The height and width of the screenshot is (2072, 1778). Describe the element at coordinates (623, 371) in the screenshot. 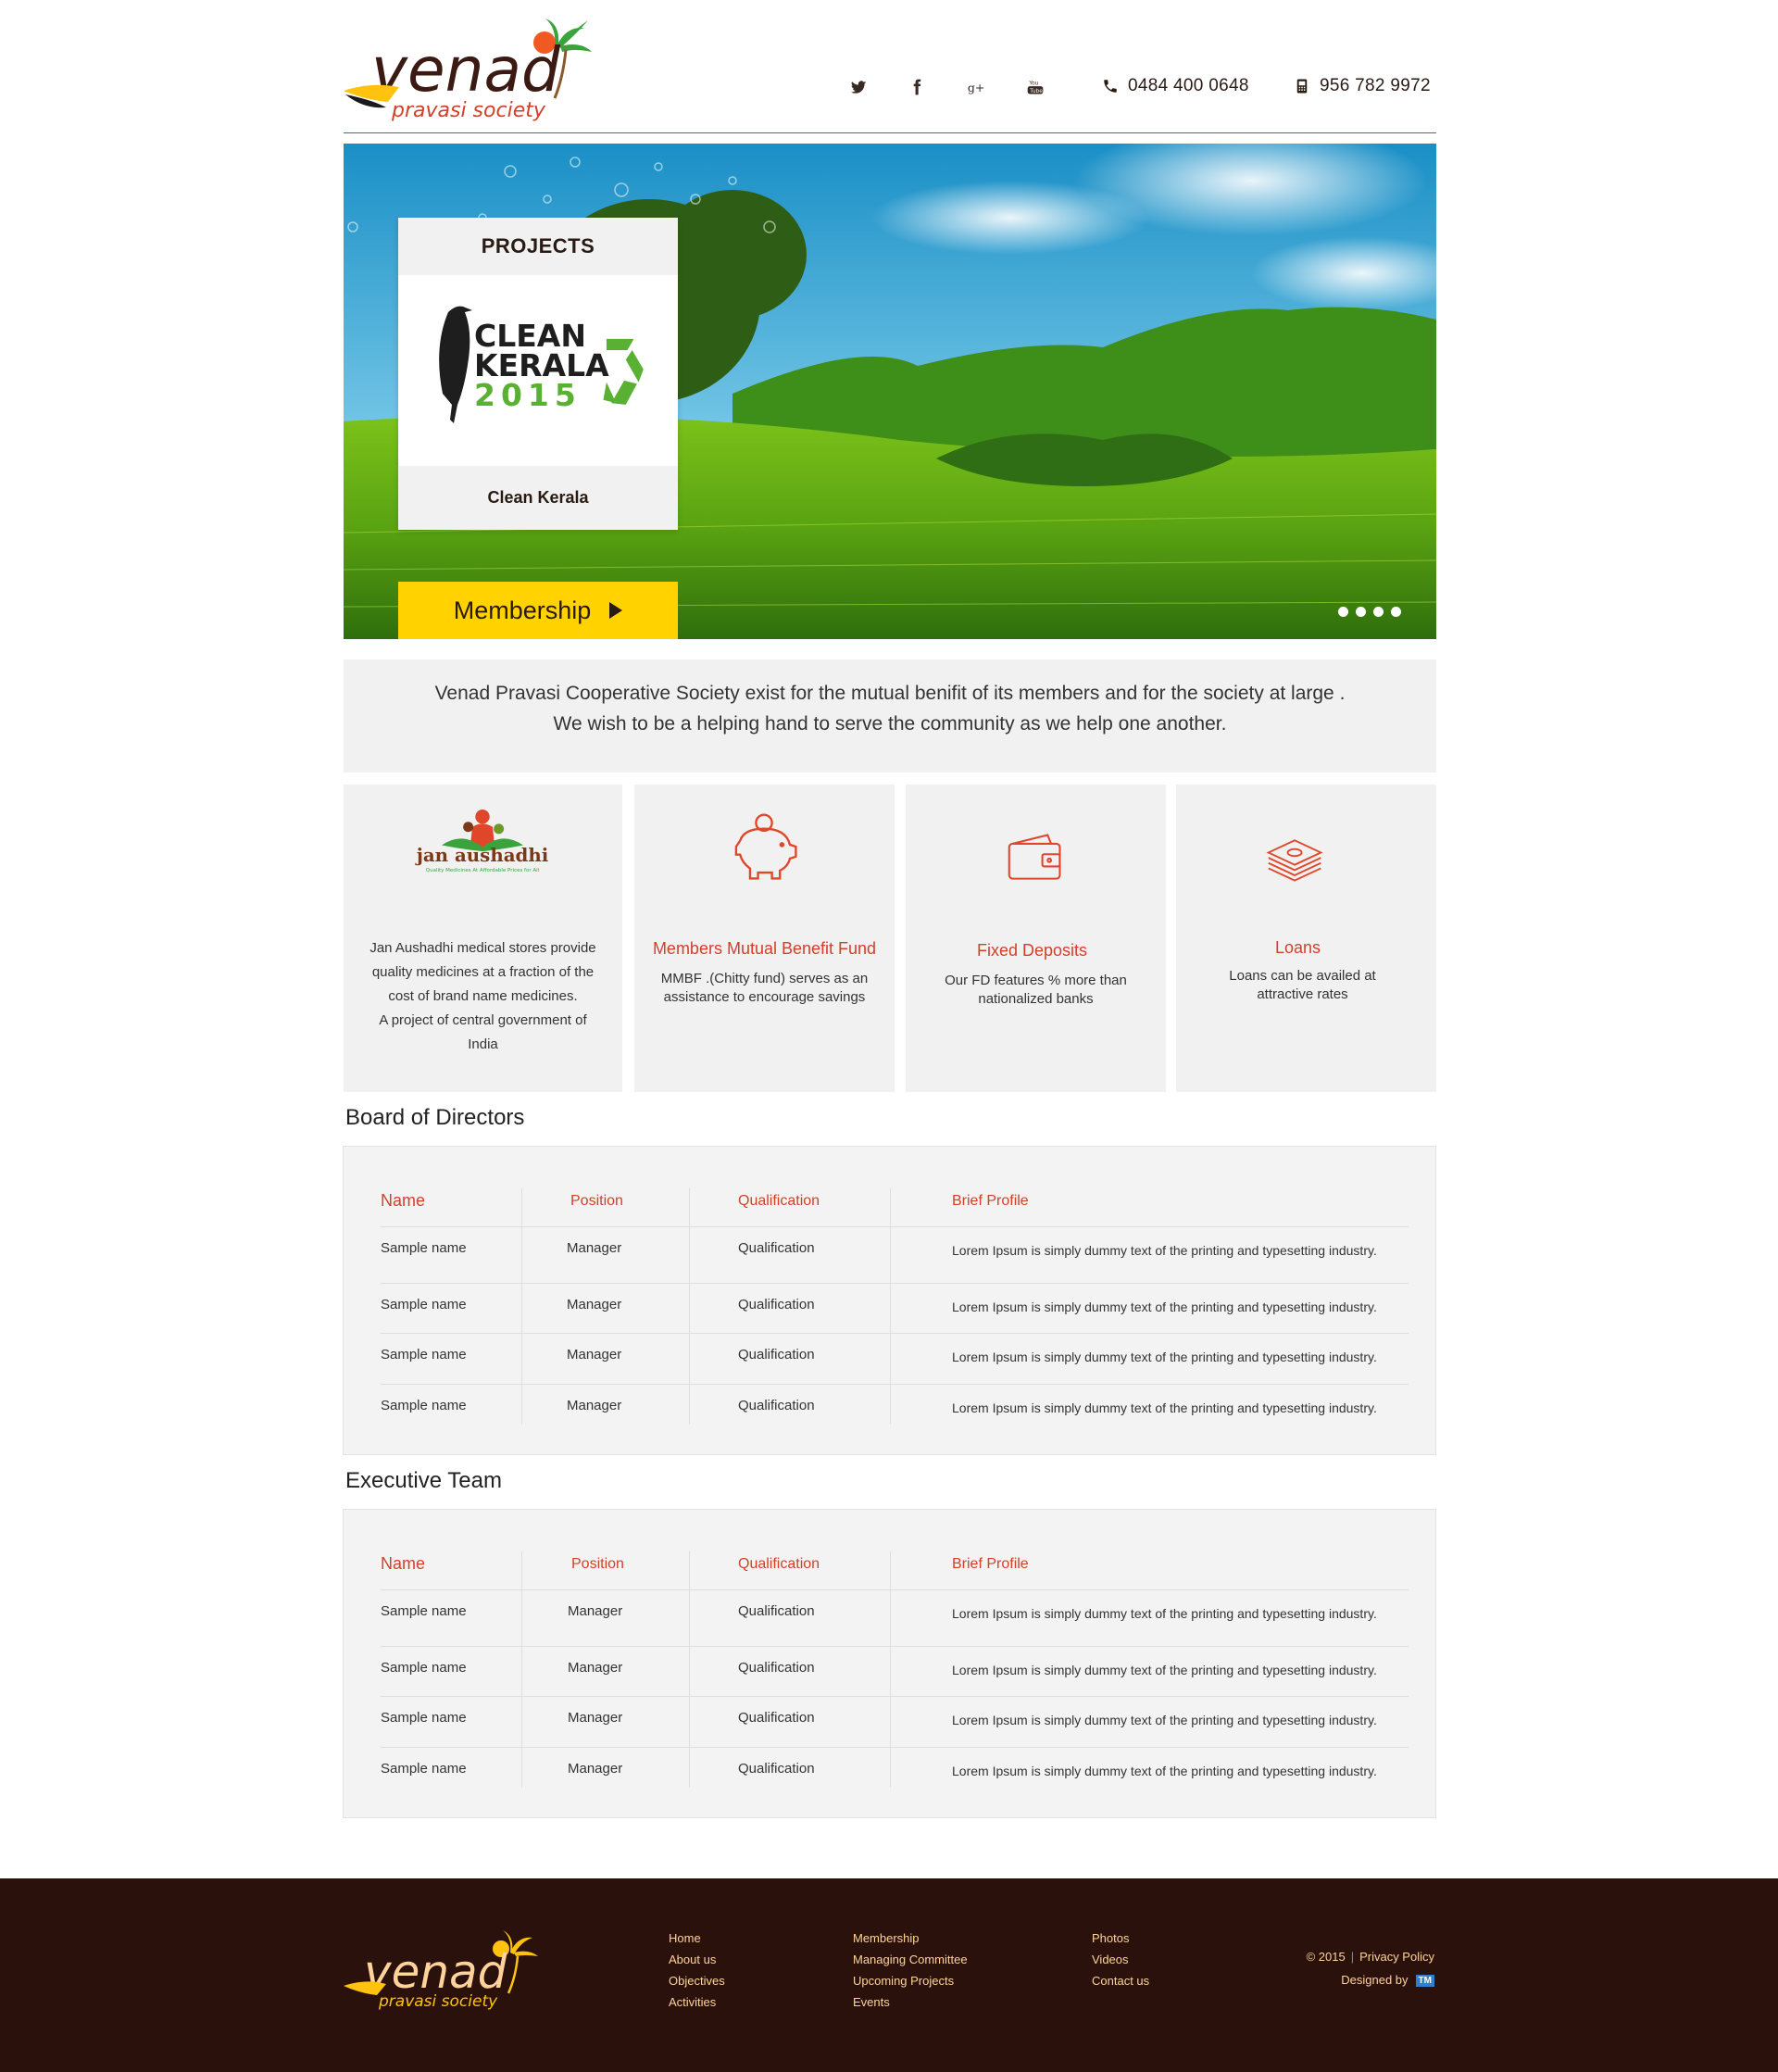

I see `recycle-icon` at that location.